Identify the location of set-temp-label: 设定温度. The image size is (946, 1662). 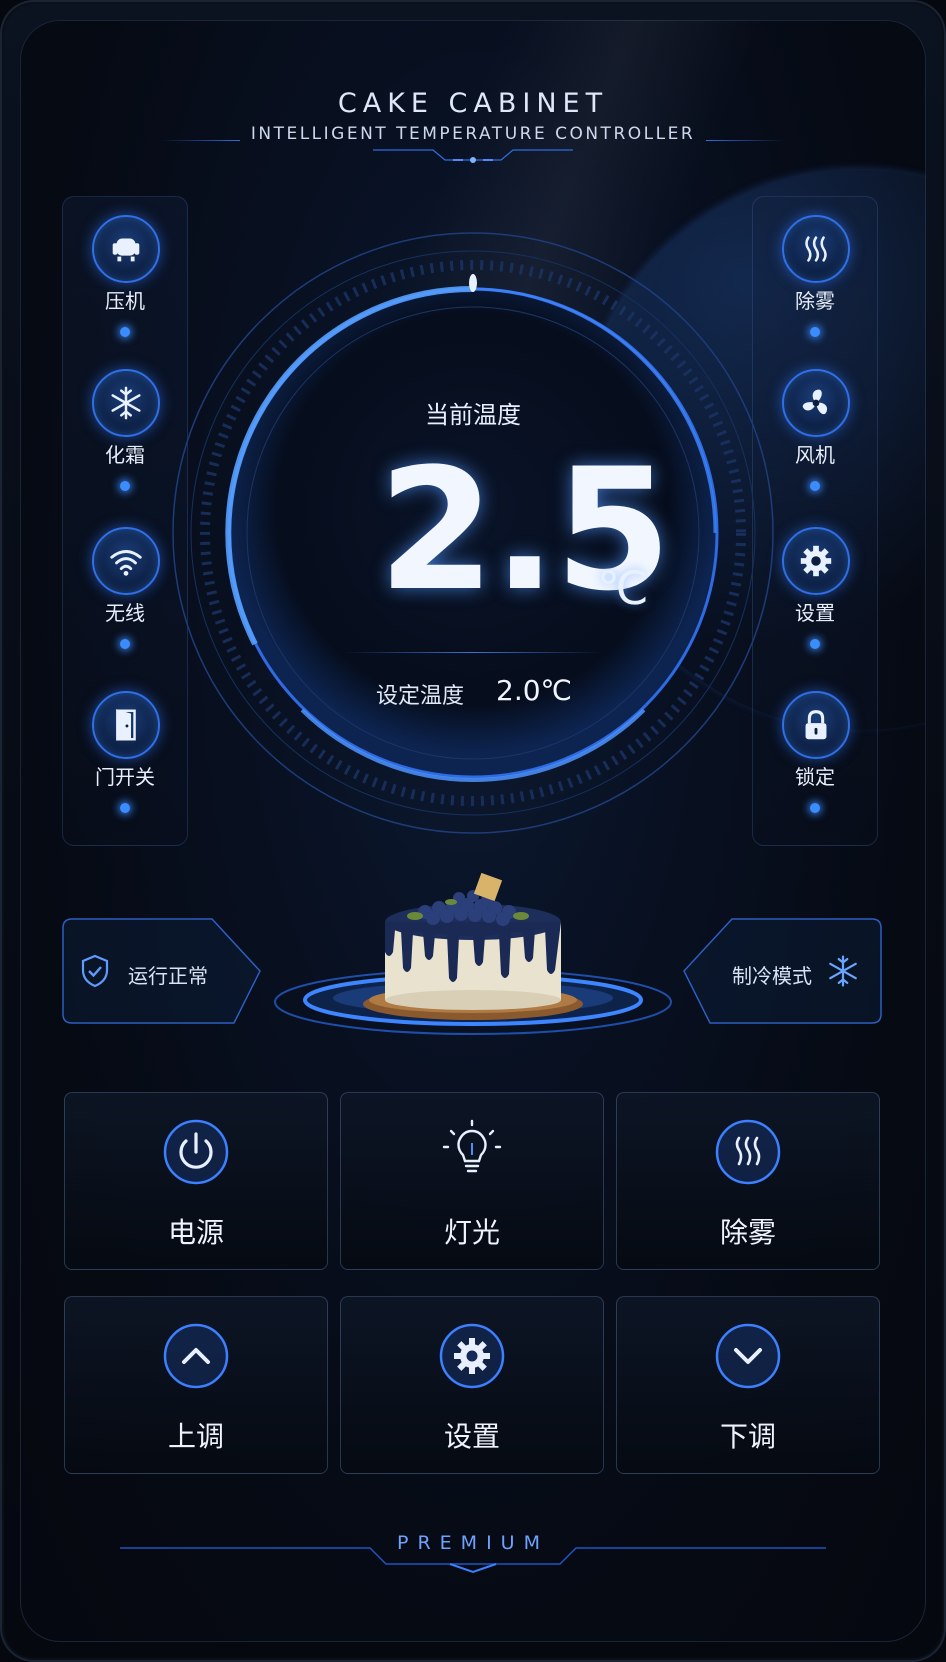
(420, 696).